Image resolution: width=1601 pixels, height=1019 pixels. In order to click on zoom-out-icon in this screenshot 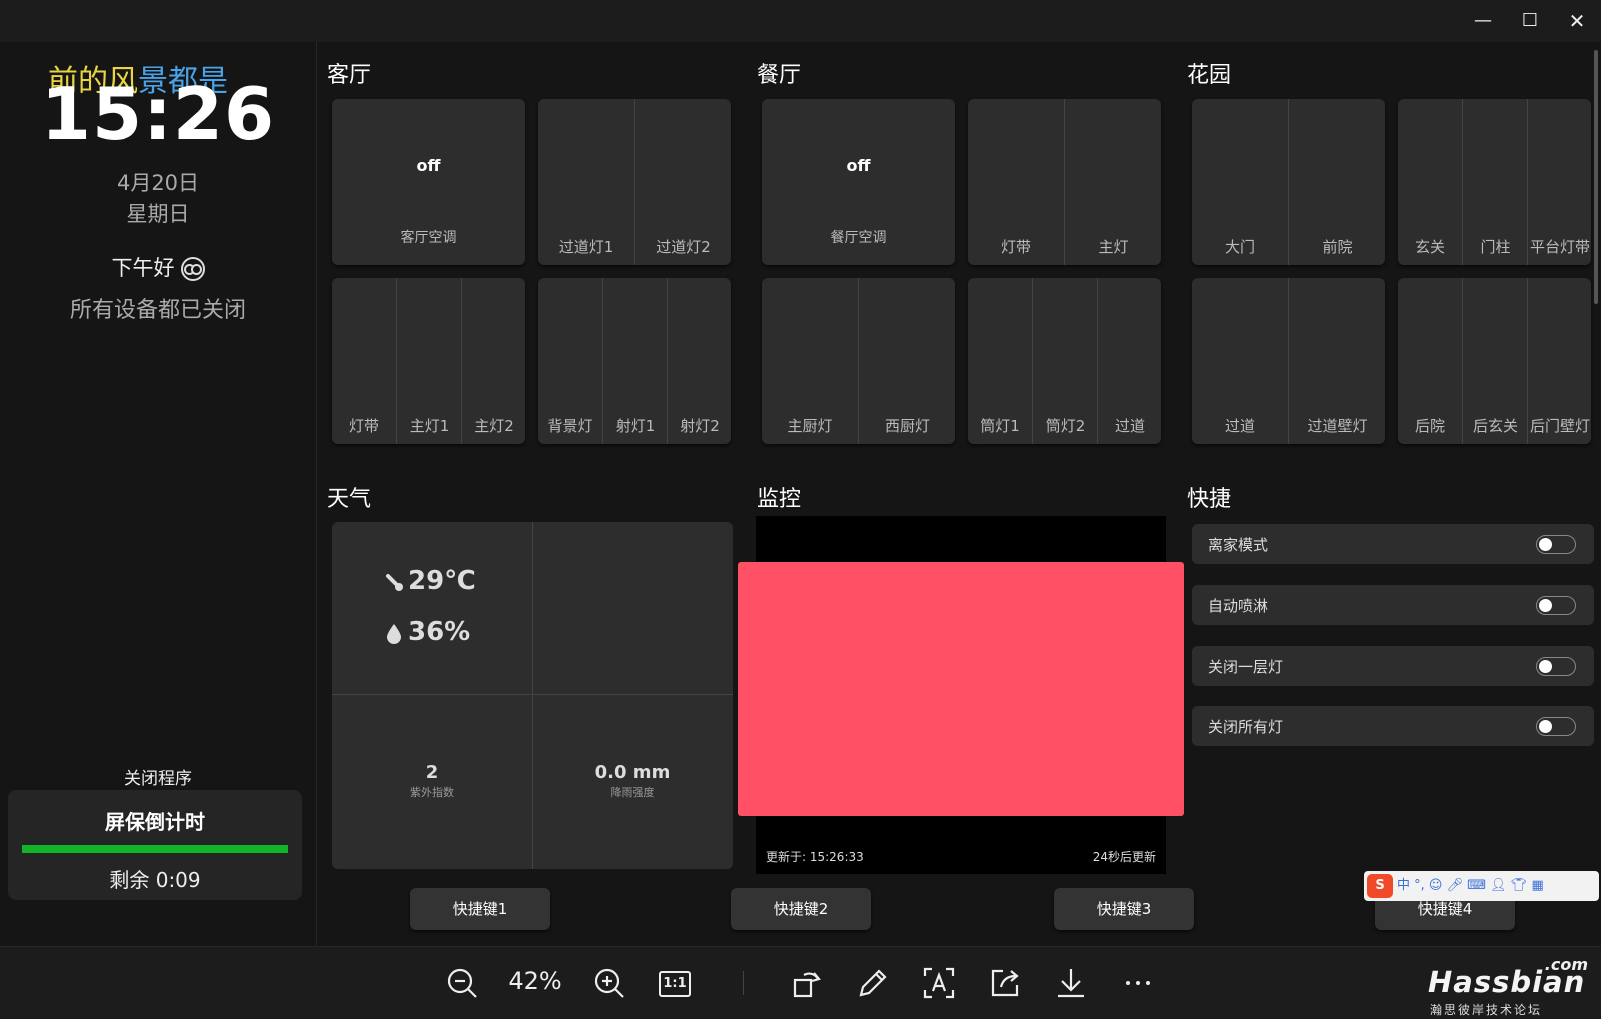, I will do `click(462, 983)`.